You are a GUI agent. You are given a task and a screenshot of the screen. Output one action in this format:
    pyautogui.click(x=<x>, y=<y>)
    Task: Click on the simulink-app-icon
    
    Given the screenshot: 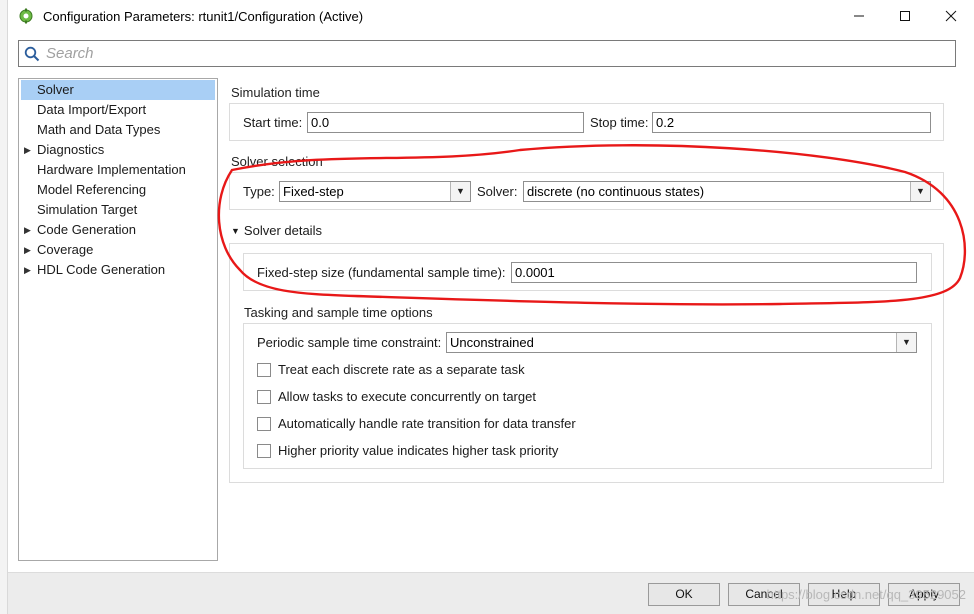 What is the action you would take?
    pyautogui.click(x=26, y=16)
    